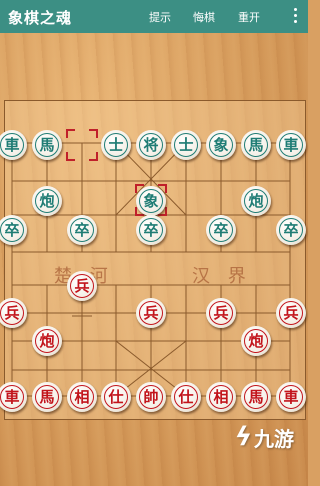  Describe the element at coordinates (82, 145) in the screenshot. I see `move-origin-marker` at that location.